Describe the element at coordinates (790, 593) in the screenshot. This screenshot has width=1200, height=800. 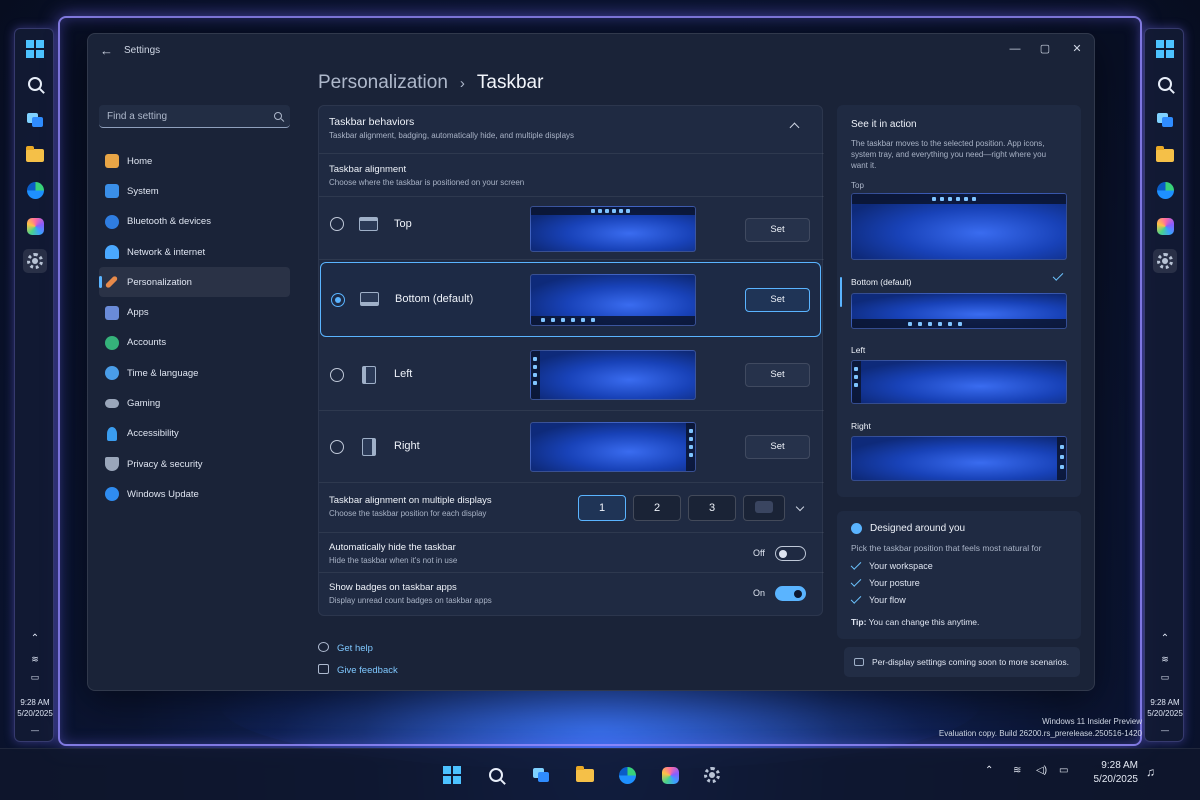
I see `badges-toggle` at that location.